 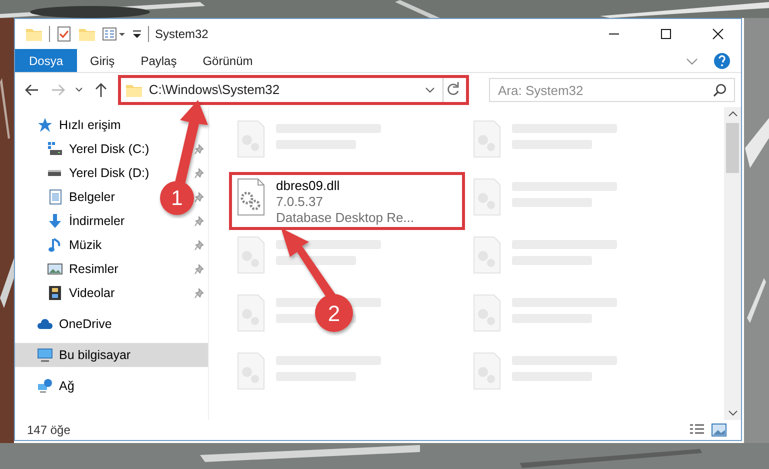 I want to click on step-marker: 2, so click(x=334, y=313).